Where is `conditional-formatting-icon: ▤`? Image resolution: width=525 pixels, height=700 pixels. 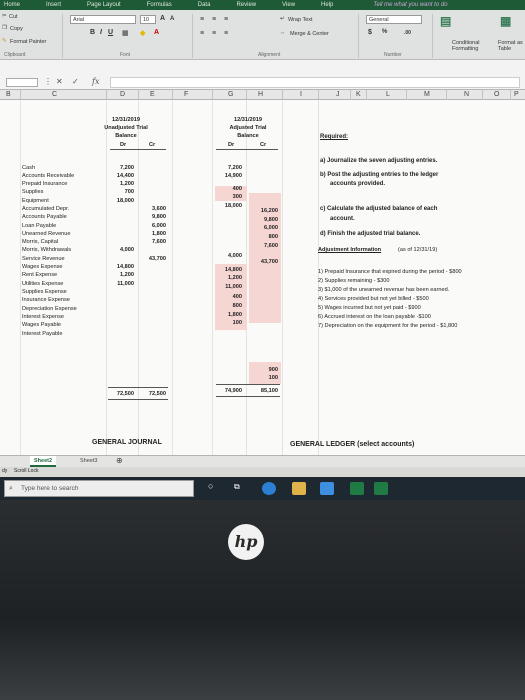 conditional-formatting-icon: ▤ is located at coordinates (445, 21).